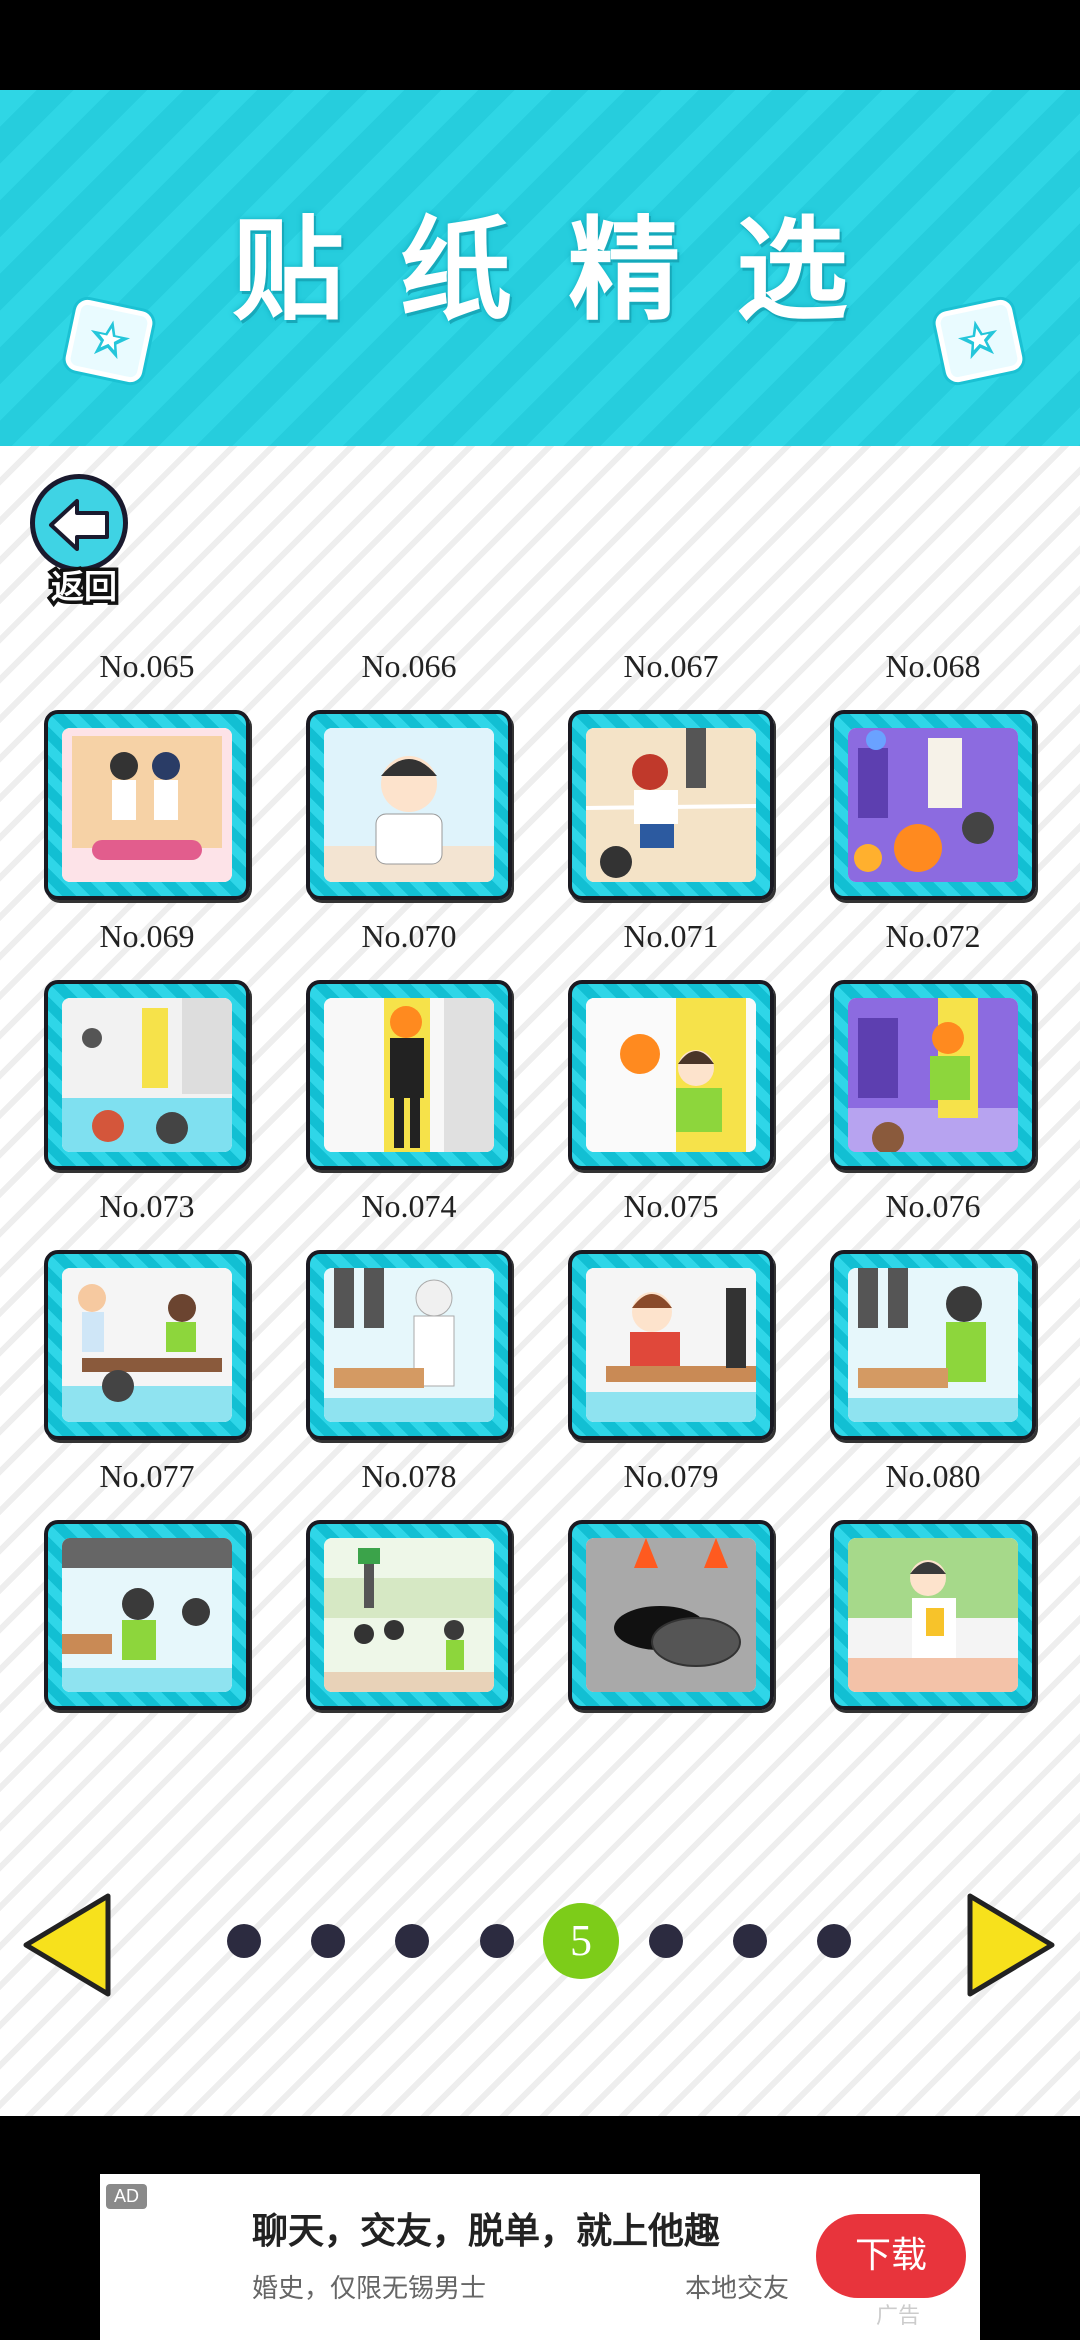 The width and height of the screenshot is (1080, 2340). I want to click on sticker-label: No.067, so click(671, 666).